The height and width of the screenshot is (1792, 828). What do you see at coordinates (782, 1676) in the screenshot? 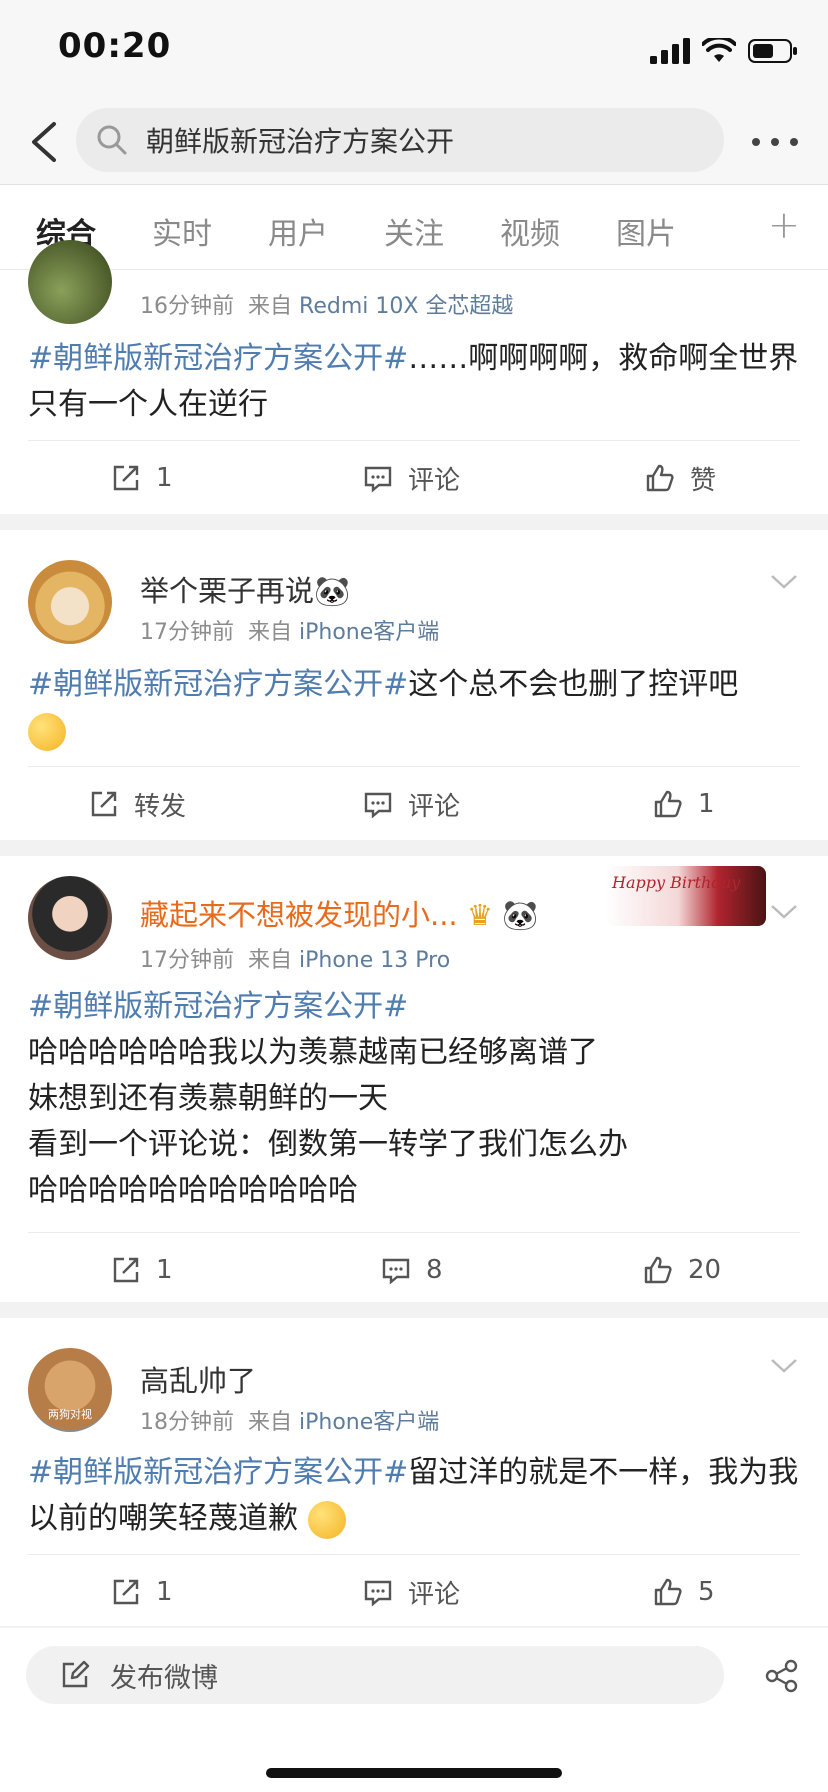
I see `share-icon` at bounding box center [782, 1676].